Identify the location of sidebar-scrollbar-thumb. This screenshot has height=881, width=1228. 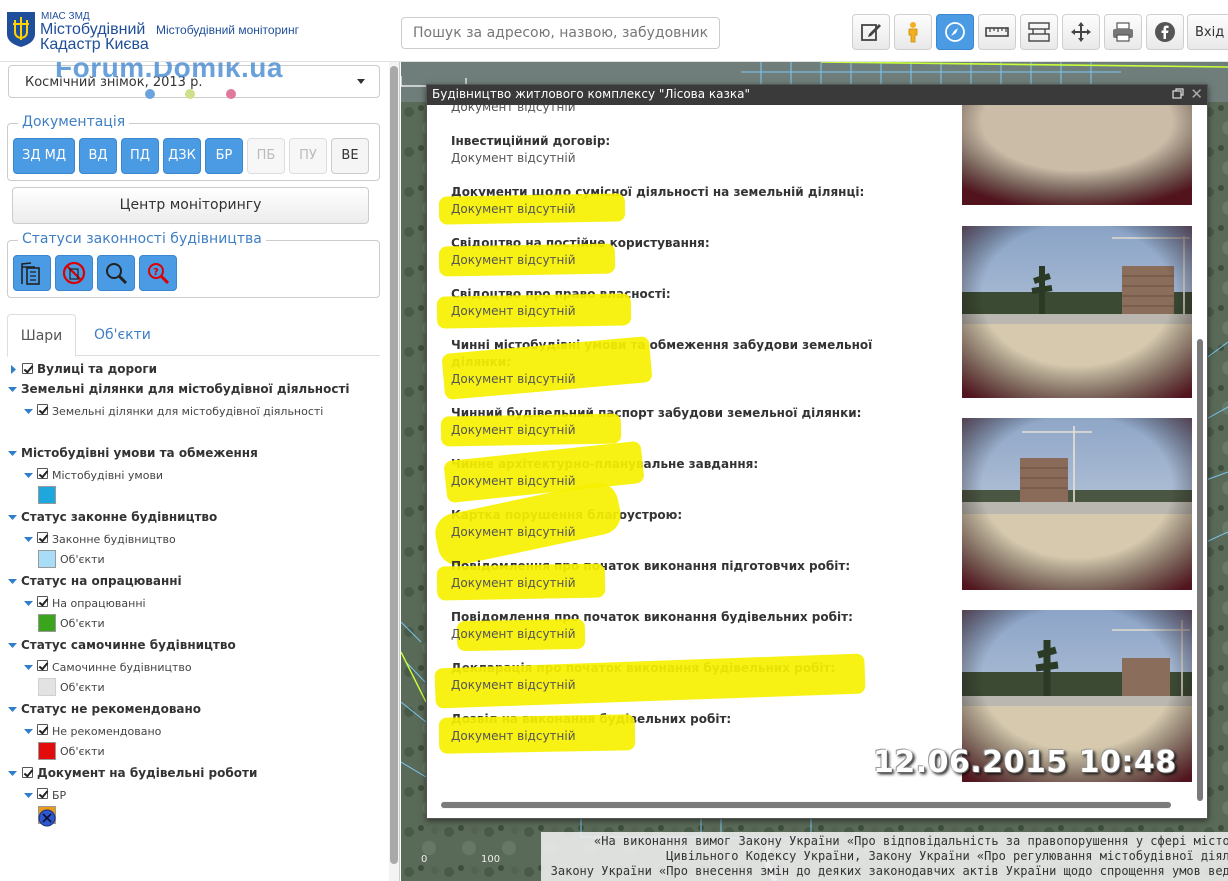
(394, 465).